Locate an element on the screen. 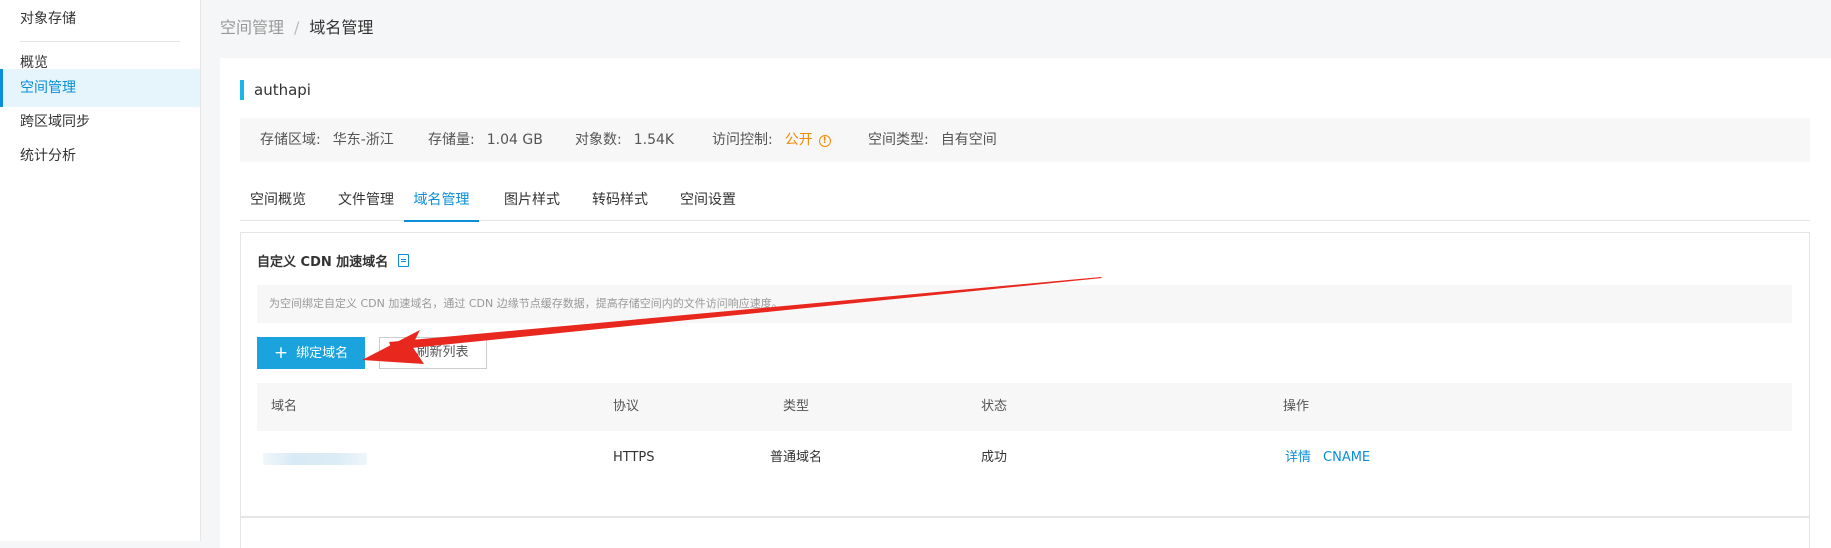 This screenshot has height=548, width=1831. info-objects-value: 1.54K is located at coordinates (654, 140).